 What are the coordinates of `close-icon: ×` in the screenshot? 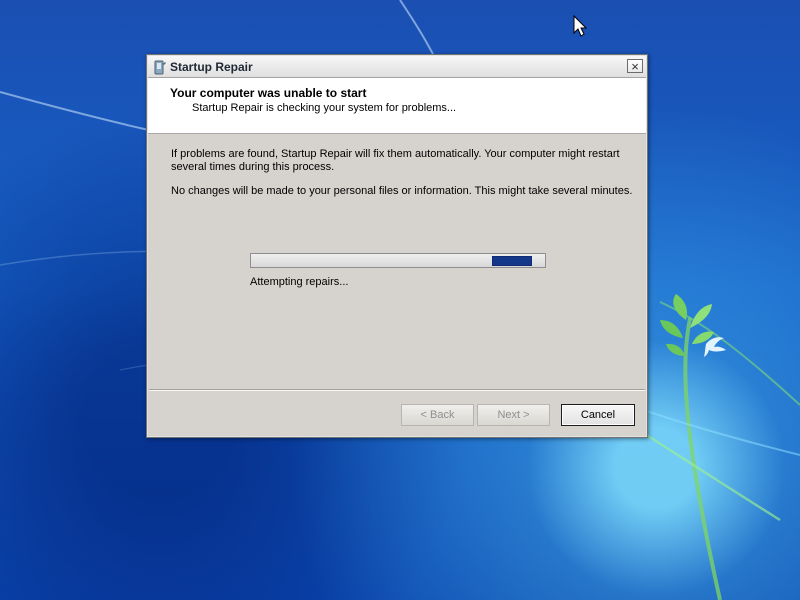 It's located at (635, 66).